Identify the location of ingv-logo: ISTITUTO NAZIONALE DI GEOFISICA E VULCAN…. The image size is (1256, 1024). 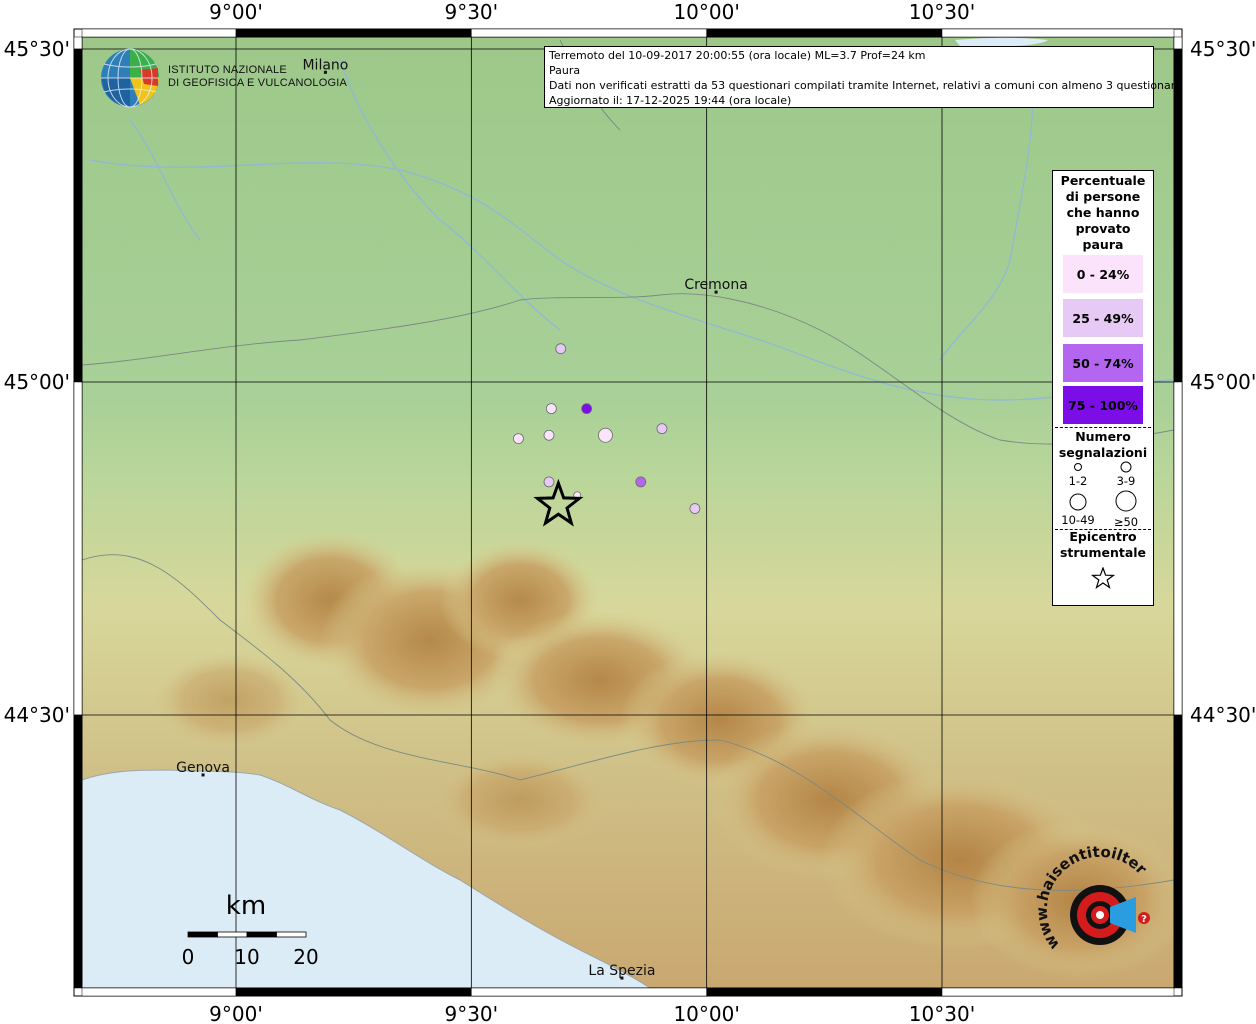
(223, 78).